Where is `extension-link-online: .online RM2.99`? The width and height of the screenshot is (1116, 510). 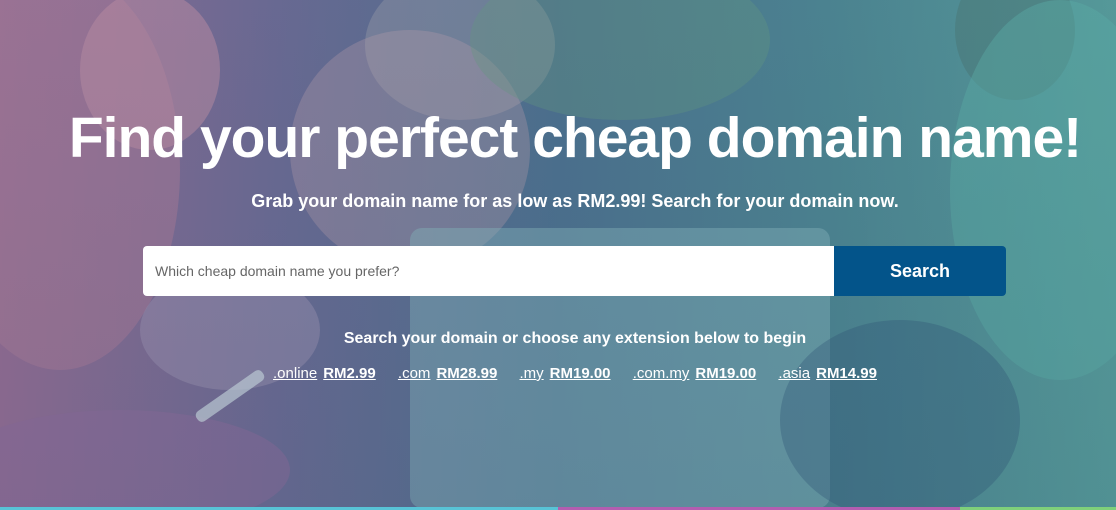
extension-link-online: .online RM2.99 is located at coordinates (324, 374).